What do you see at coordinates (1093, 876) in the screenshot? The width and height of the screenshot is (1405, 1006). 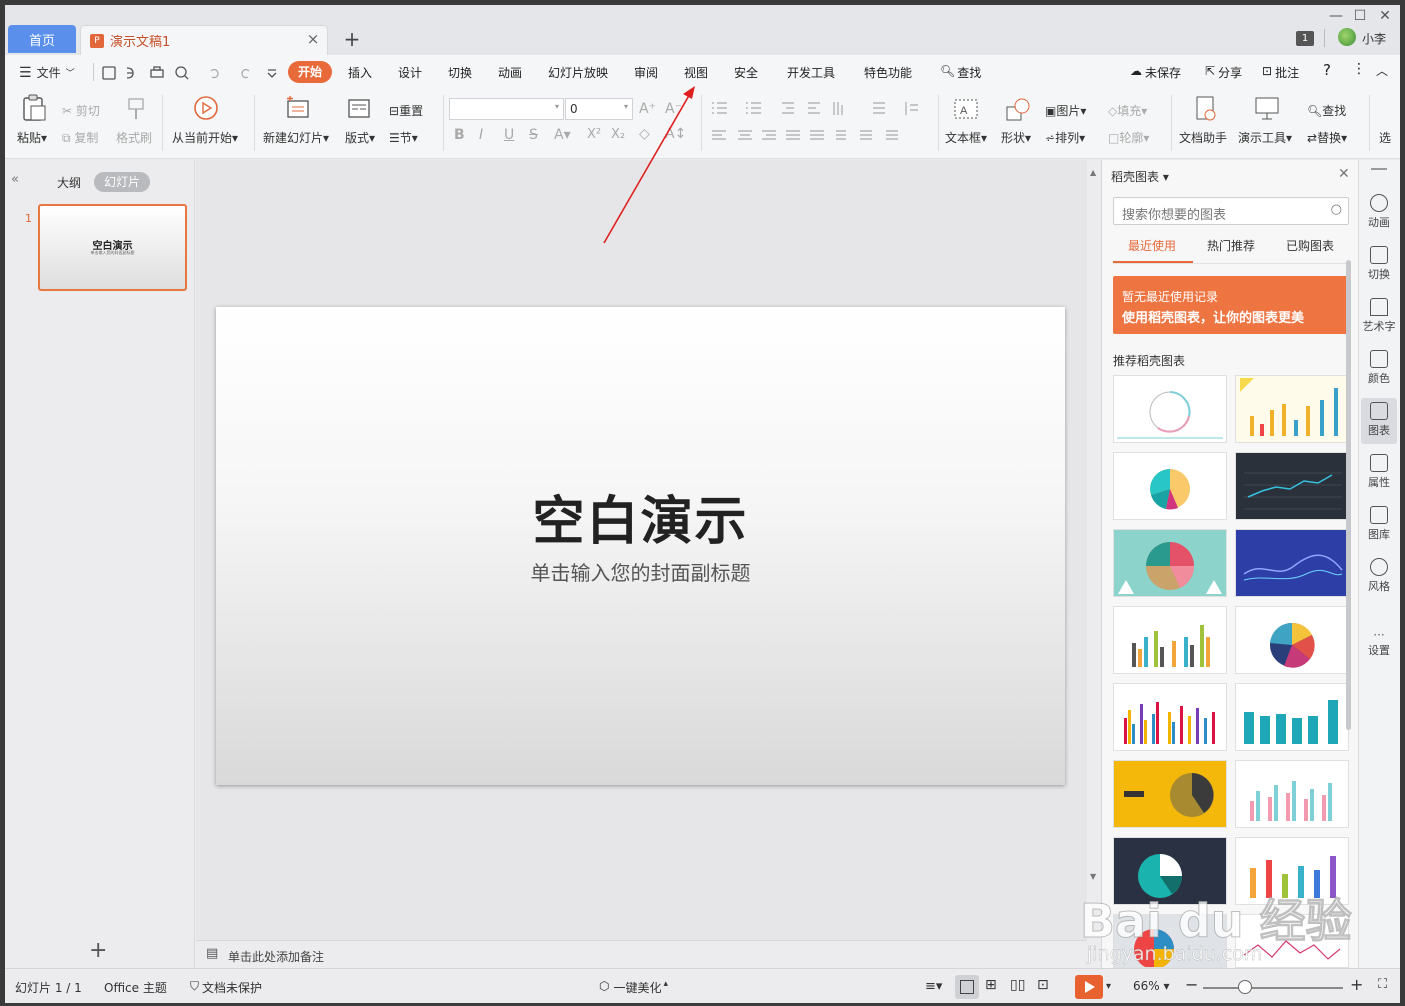 I see `scroll-down-icon: ▼` at bounding box center [1093, 876].